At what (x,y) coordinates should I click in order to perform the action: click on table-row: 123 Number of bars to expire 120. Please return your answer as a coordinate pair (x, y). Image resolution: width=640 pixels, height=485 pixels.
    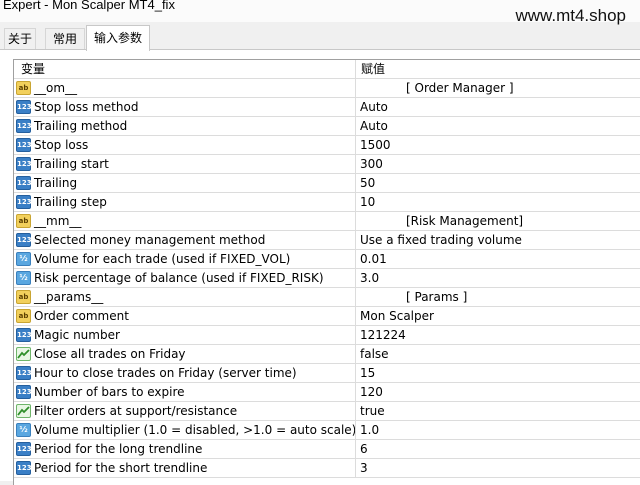
    Looking at the image, I should click on (327, 392).